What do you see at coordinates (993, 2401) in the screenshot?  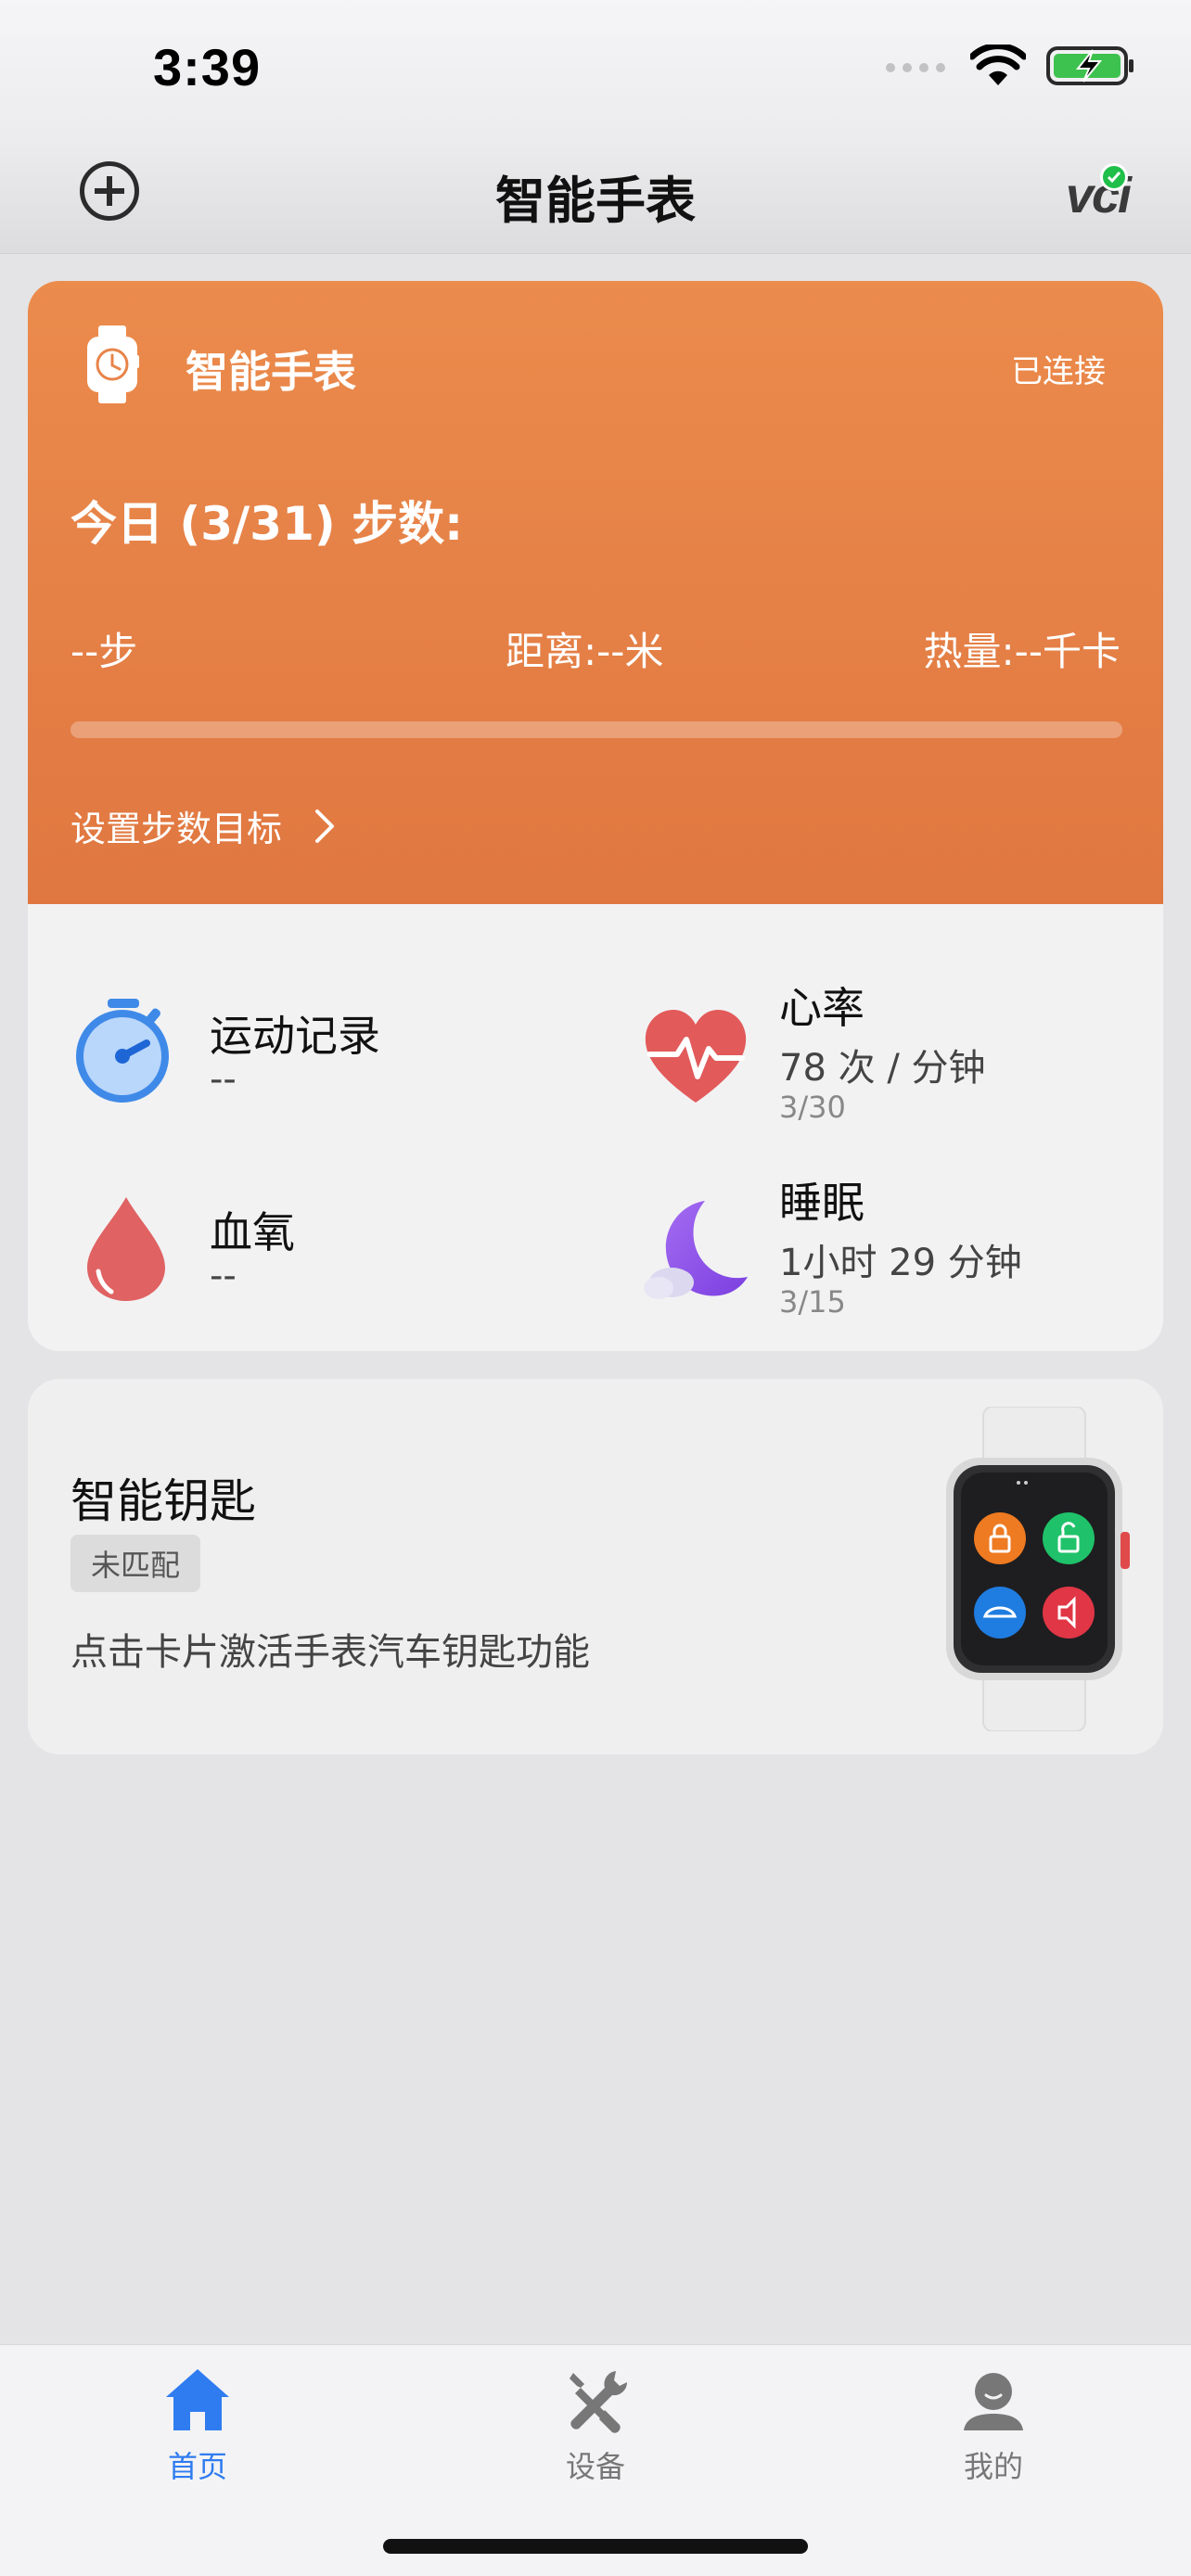 I see `profile-icon` at bounding box center [993, 2401].